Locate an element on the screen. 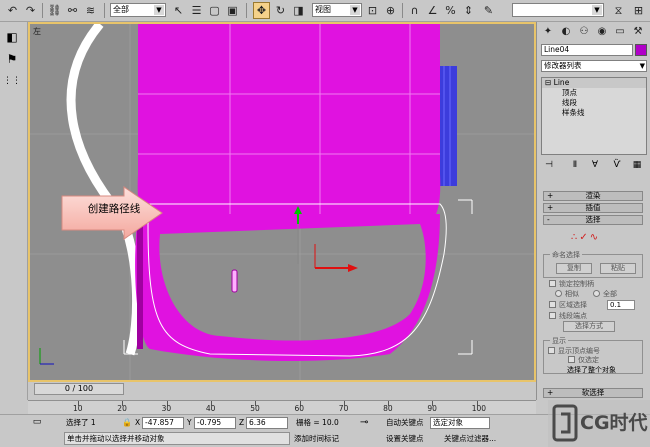 Image resolution: width=650 pixels, height=447 pixels. axis-tripod is located at coordinates (46, 356).